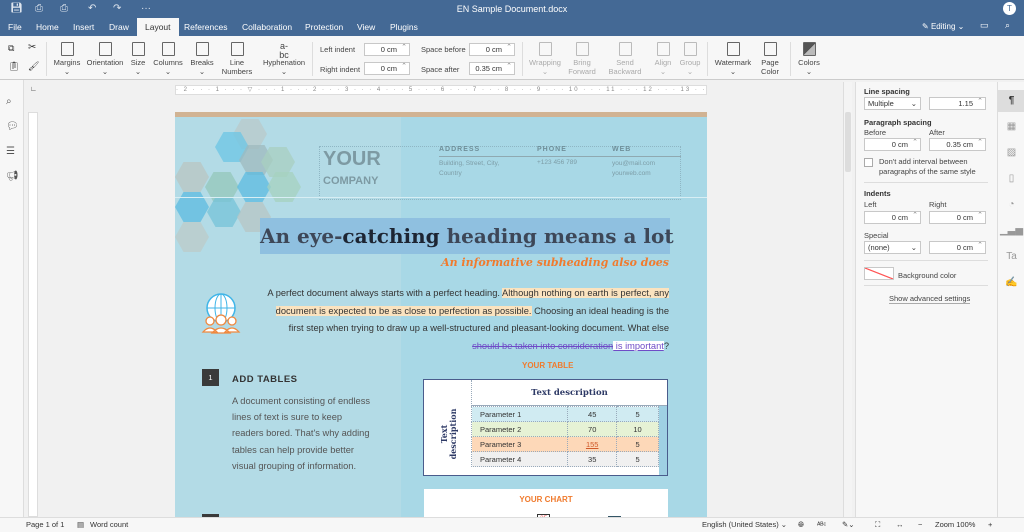  I want to click on subheading: An informative subheading also does, so click(555, 262).